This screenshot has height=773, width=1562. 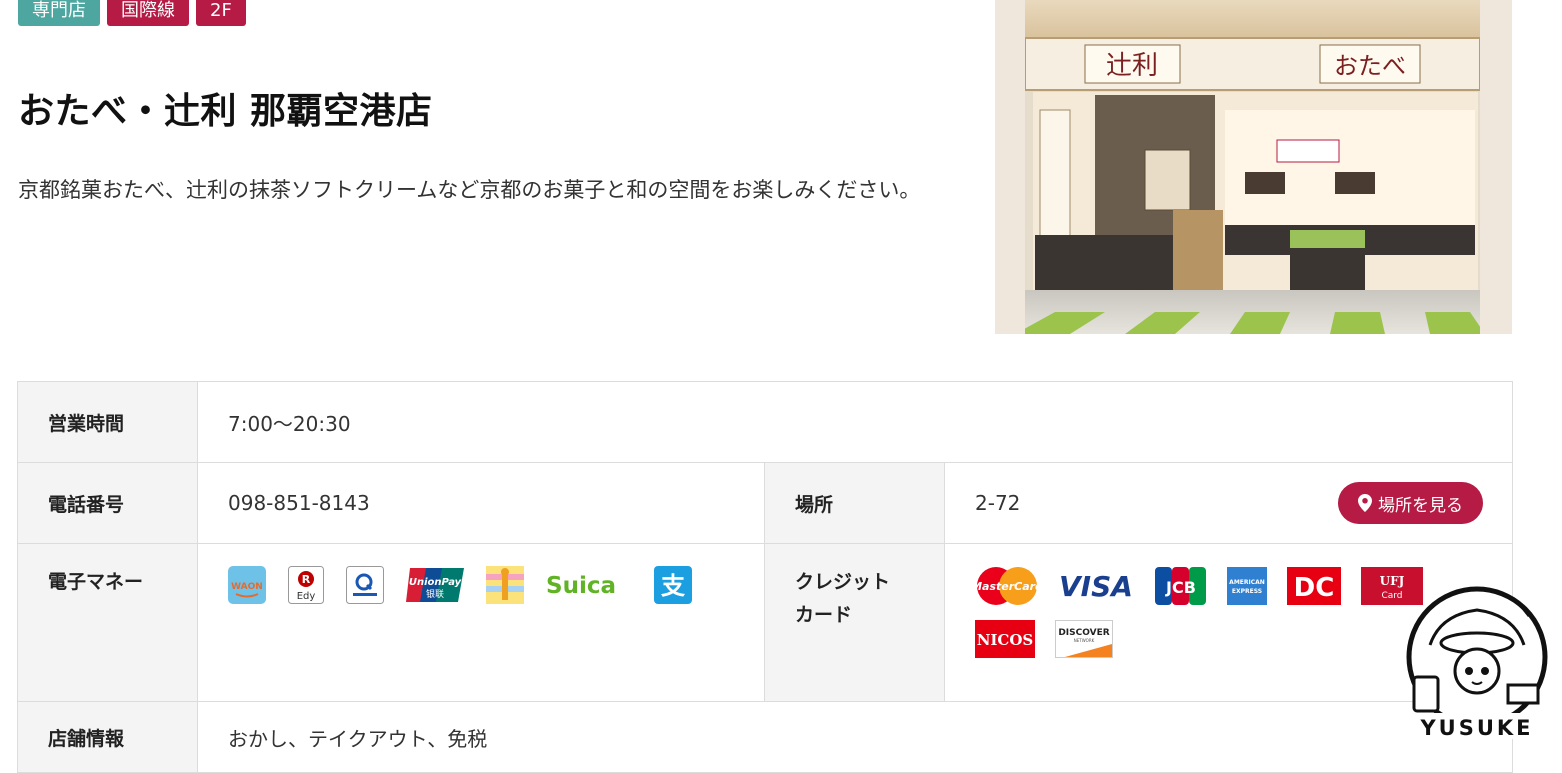 I want to click on view-location-button: 場所を見る, so click(x=1410, y=503).